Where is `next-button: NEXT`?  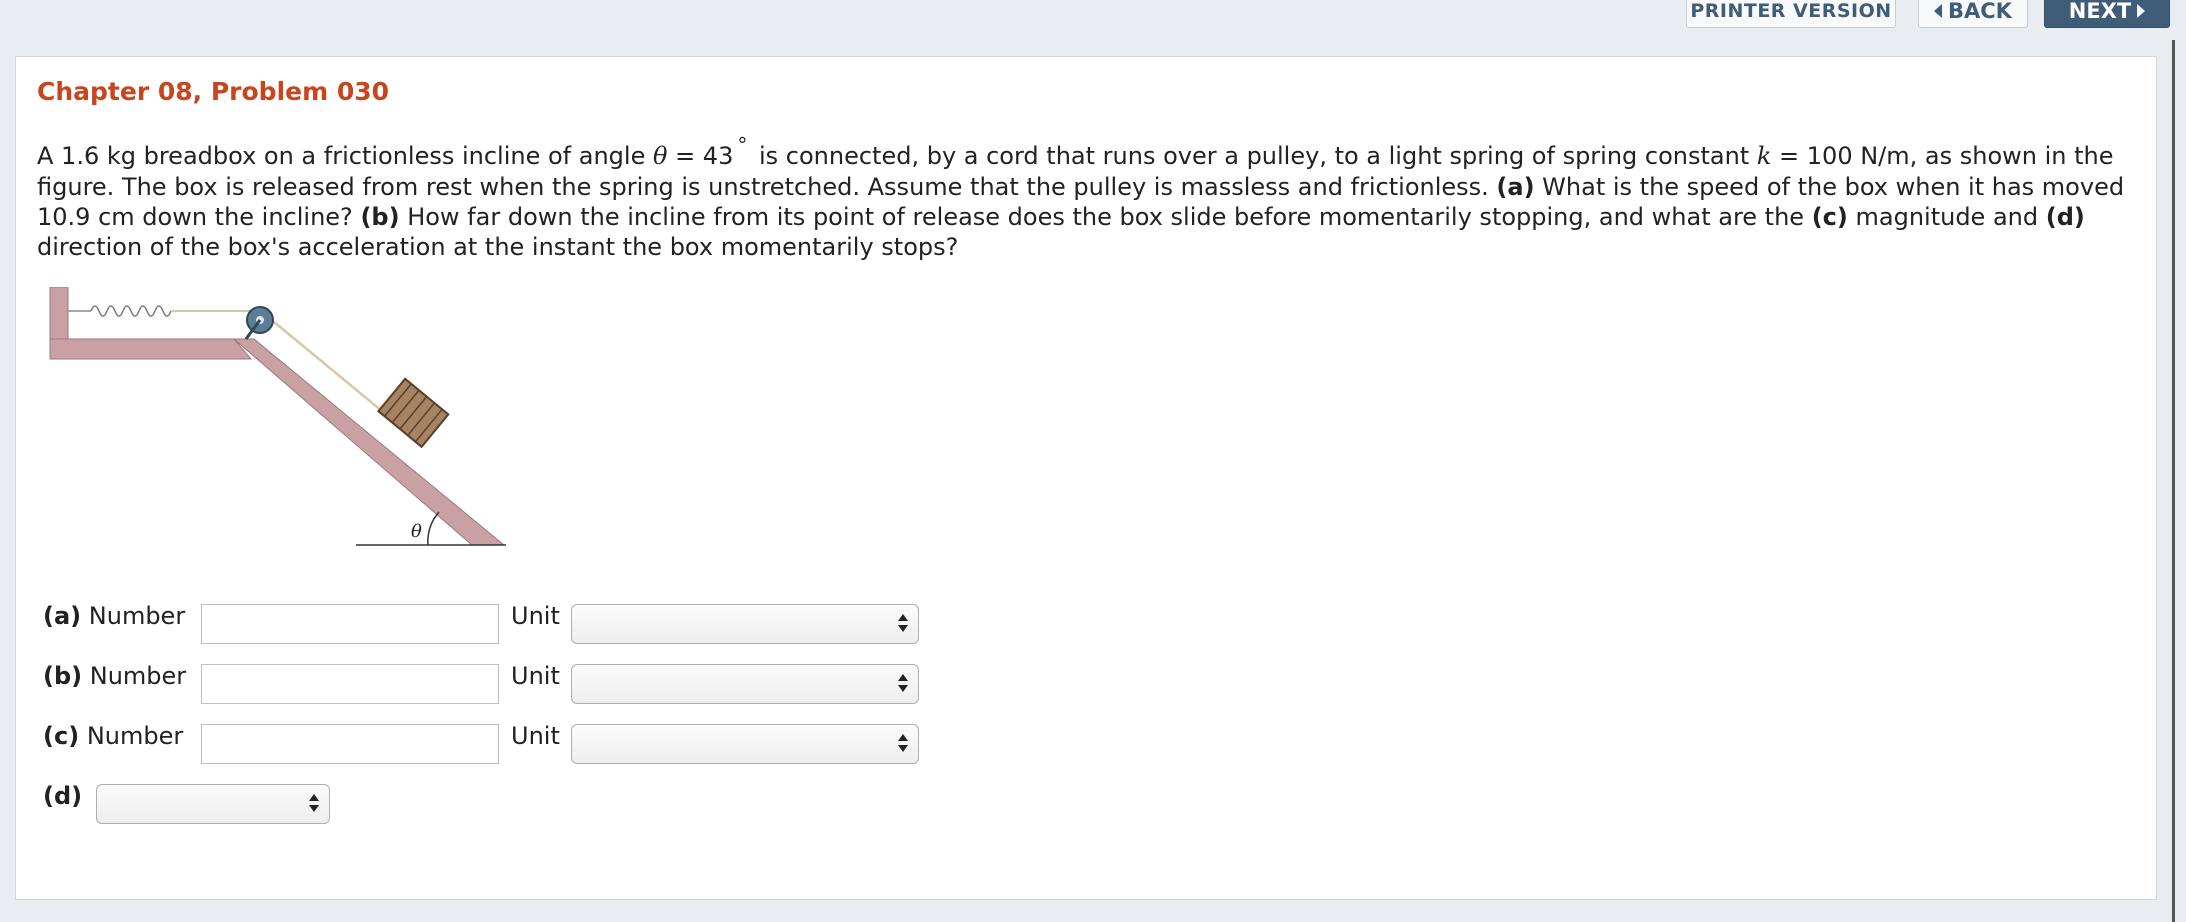
next-button: NEXT is located at coordinates (2107, 14).